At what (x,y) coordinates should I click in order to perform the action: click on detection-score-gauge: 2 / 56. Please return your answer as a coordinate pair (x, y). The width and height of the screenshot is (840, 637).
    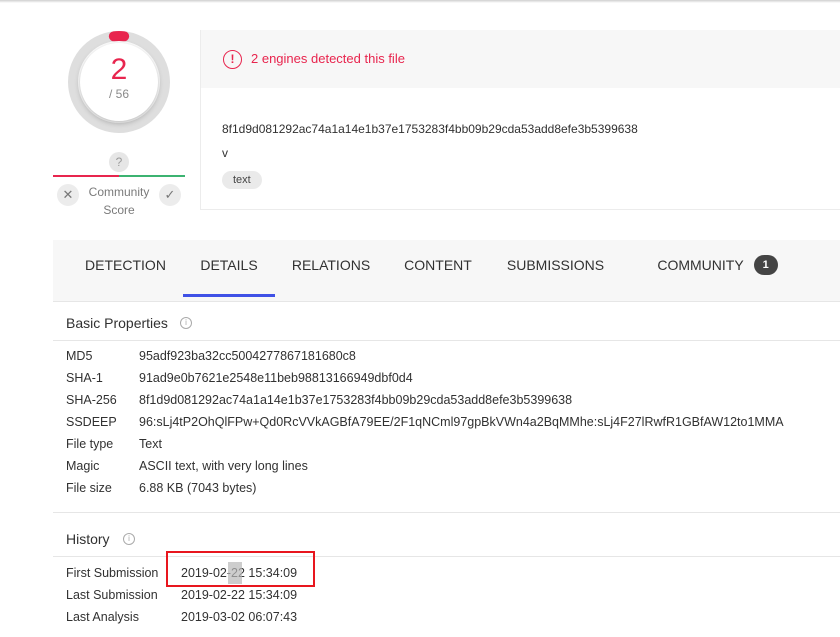
    Looking at the image, I should click on (119, 82).